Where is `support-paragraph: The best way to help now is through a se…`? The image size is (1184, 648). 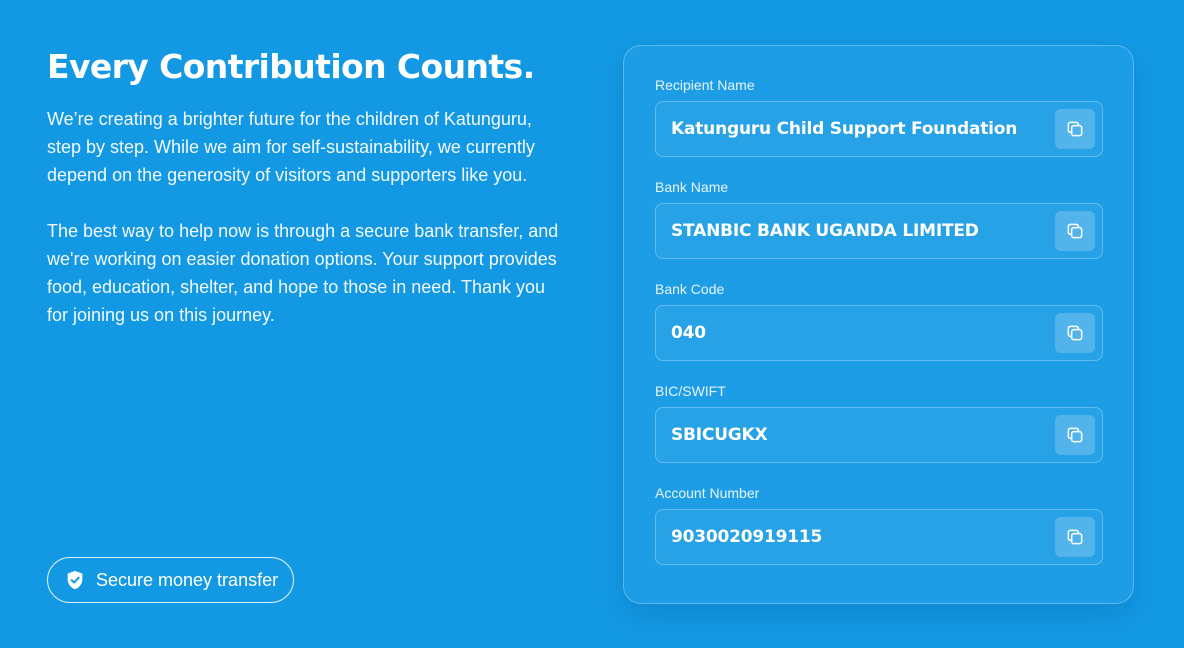 support-paragraph: The best way to help now is through a se… is located at coordinates (303, 273).